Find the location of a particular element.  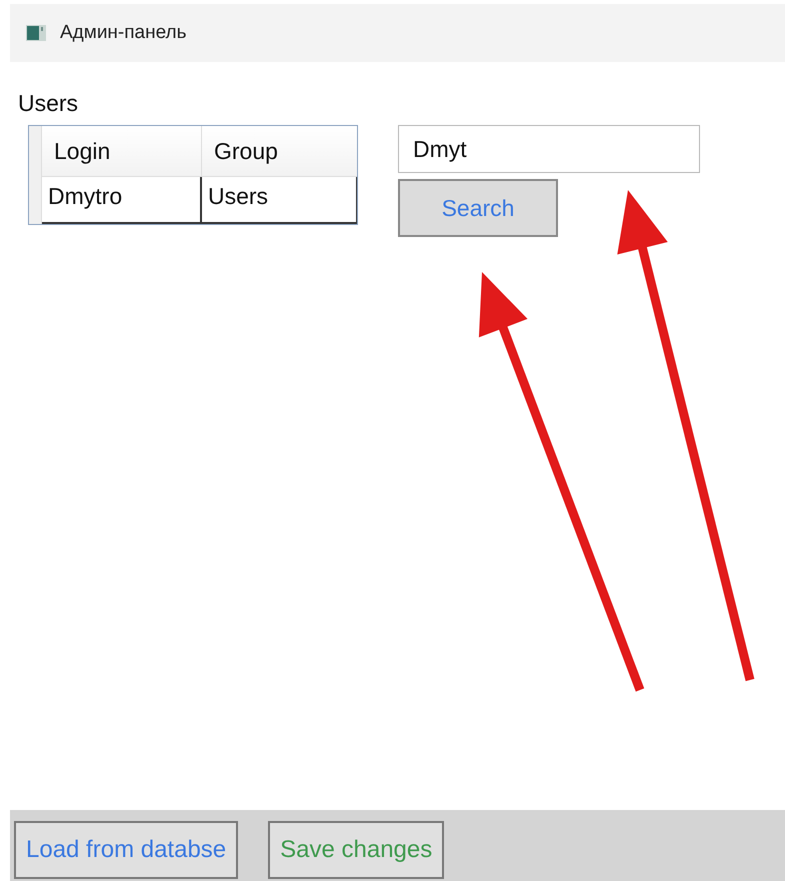

search-field: Dmyt is located at coordinates (549, 149).